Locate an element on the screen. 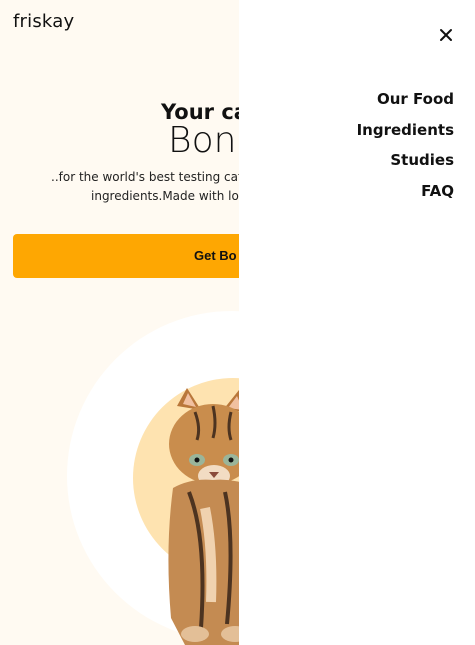 The width and height of the screenshot is (475, 645). main-navigation: Our Food Ingredients Studies FAQ is located at coordinates (405, 150).